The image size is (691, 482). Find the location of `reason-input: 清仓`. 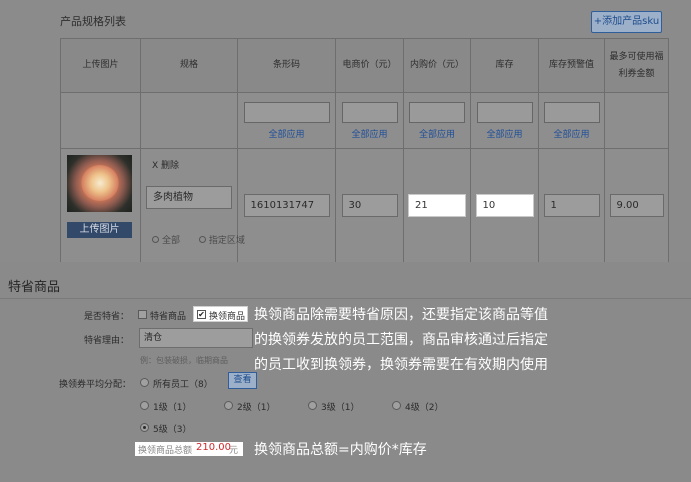

reason-input: 清仓 is located at coordinates (196, 338).